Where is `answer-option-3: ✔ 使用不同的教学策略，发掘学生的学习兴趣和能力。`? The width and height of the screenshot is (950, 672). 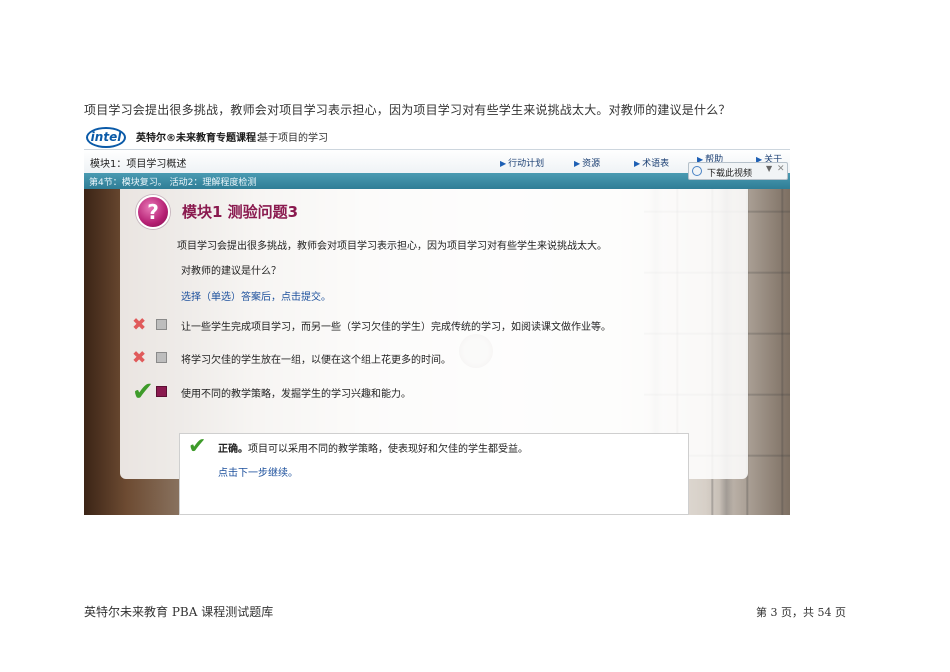
answer-option-3: ✔ 使用不同的教学策略，发掘学生的学习兴趣和能力。 is located at coordinates (442, 392).